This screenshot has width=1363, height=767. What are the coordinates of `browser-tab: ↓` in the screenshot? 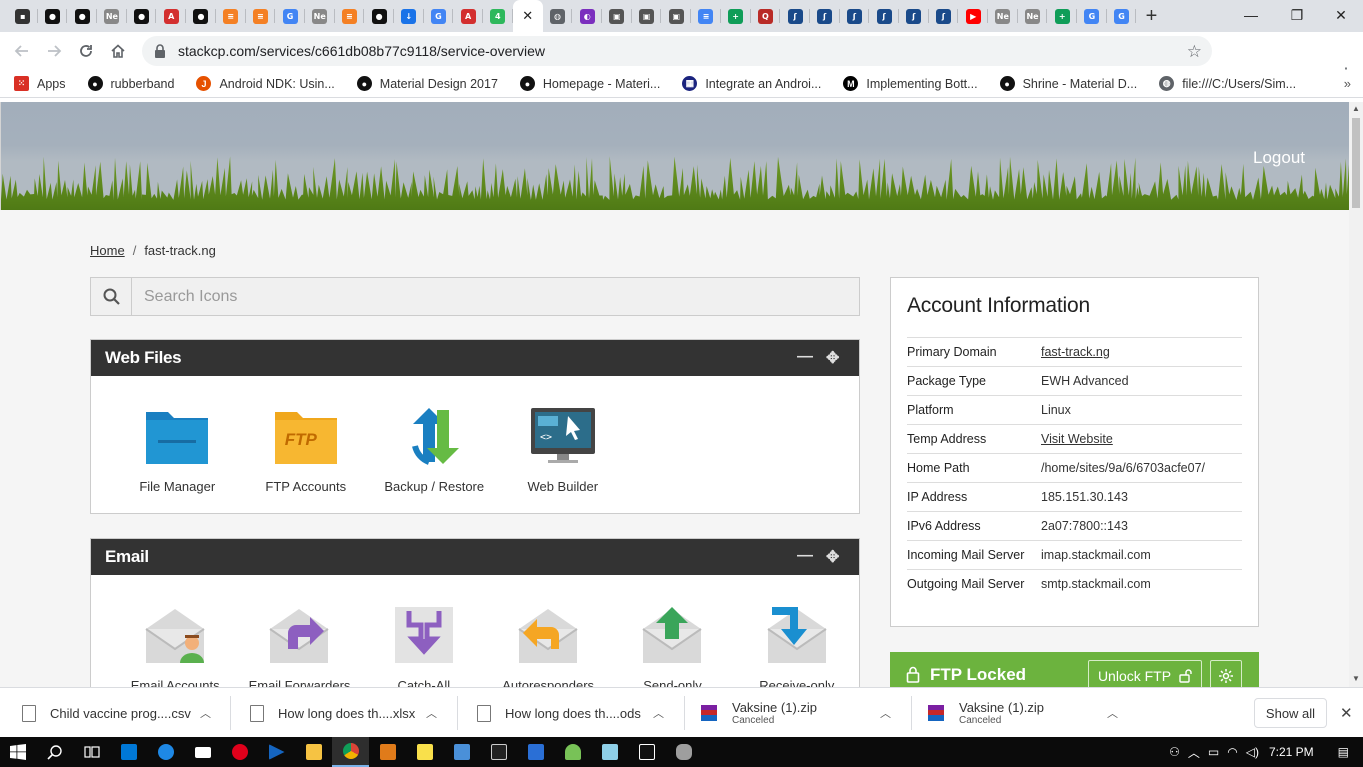 It's located at (409, 16).